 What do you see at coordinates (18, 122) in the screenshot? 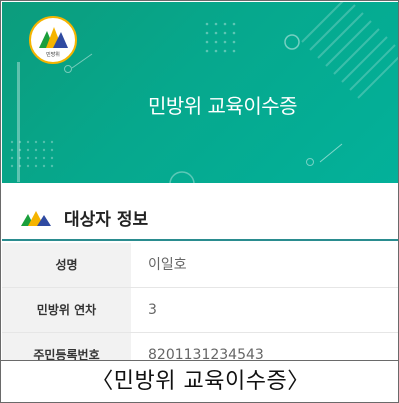
I see `scroll-indicator` at bounding box center [18, 122].